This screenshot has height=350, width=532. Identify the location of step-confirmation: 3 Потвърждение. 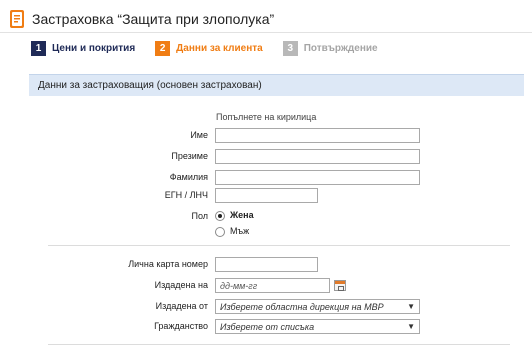
(330, 48).